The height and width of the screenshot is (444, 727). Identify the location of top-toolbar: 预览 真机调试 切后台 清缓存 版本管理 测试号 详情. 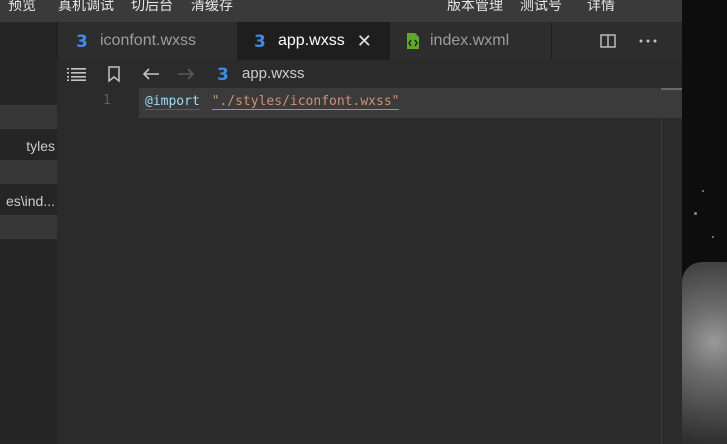
(341, 11).